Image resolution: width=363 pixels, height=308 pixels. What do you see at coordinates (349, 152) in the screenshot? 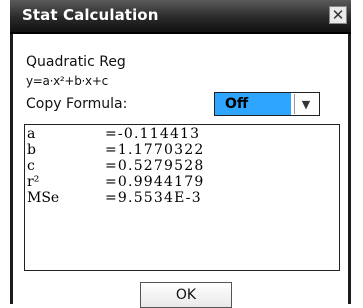
I see `frame-right` at bounding box center [349, 152].